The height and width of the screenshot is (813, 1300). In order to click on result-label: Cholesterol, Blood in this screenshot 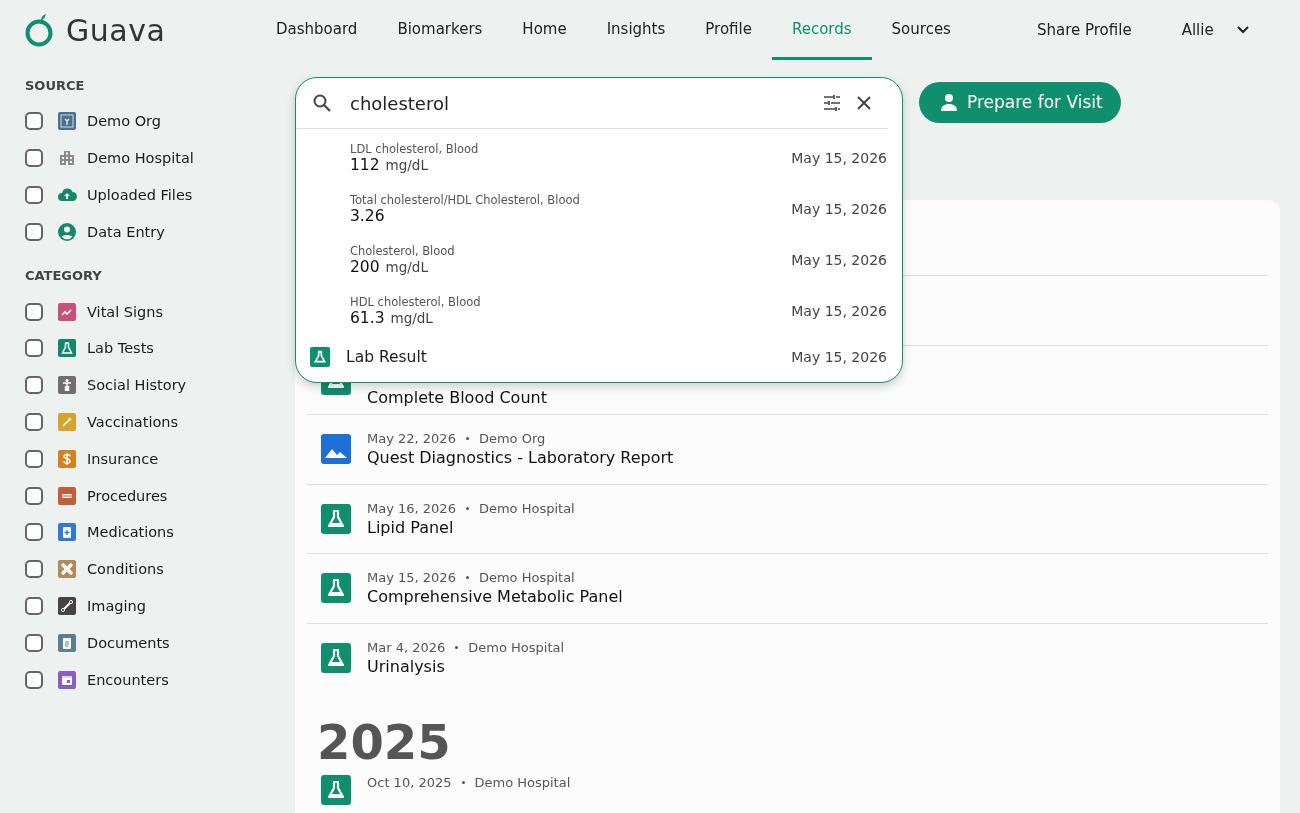, I will do `click(403, 250)`.